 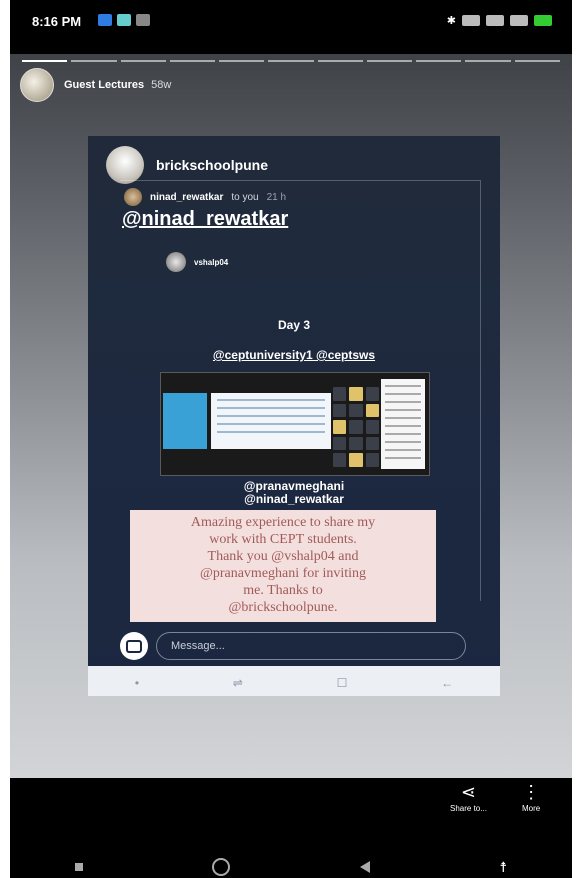 What do you see at coordinates (271, 421) in the screenshot?
I see `document-panel` at bounding box center [271, 421].